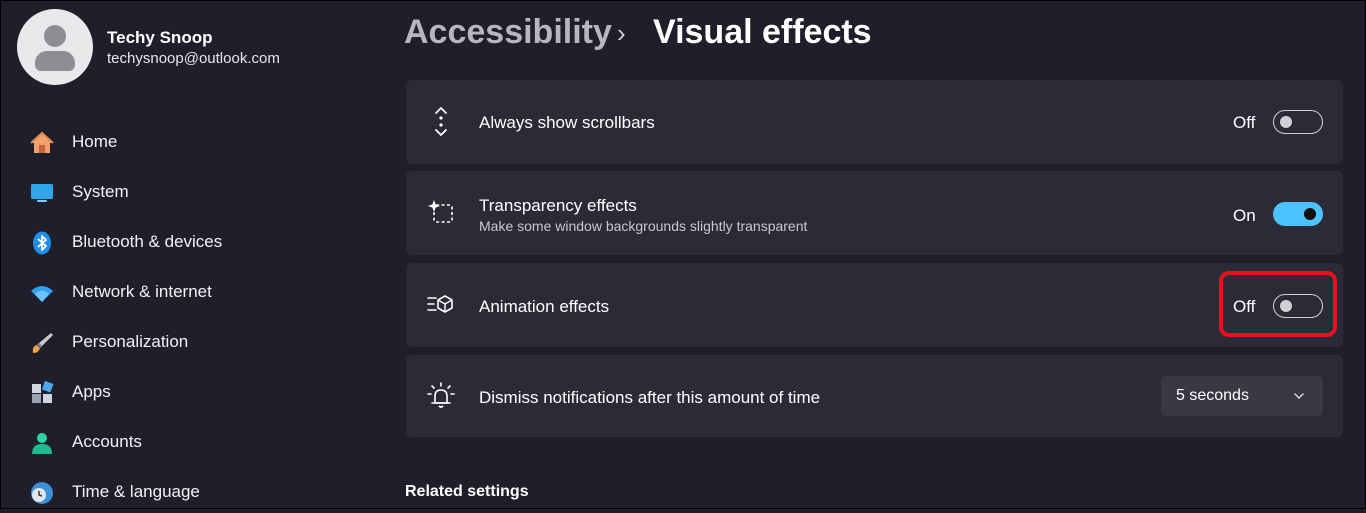 This screenshot has width=1366, height=513. What do you see at coordinates (1212, 395) in the screenshot?
I see `dropdown-value: 5 seconds` at bounding box center [1212, 395].